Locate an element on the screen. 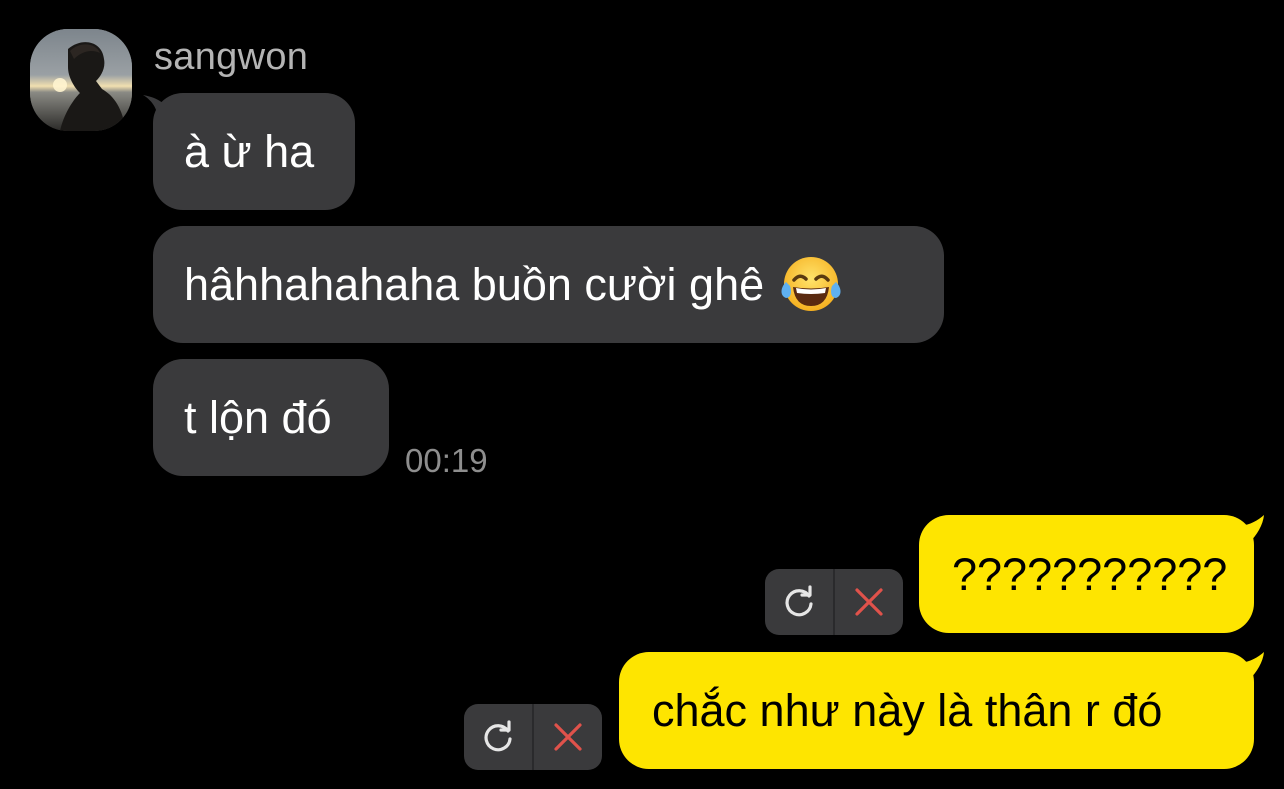 This screenshot has height=789, width=1284. sender-avatar is located at coordinates (81, 80).